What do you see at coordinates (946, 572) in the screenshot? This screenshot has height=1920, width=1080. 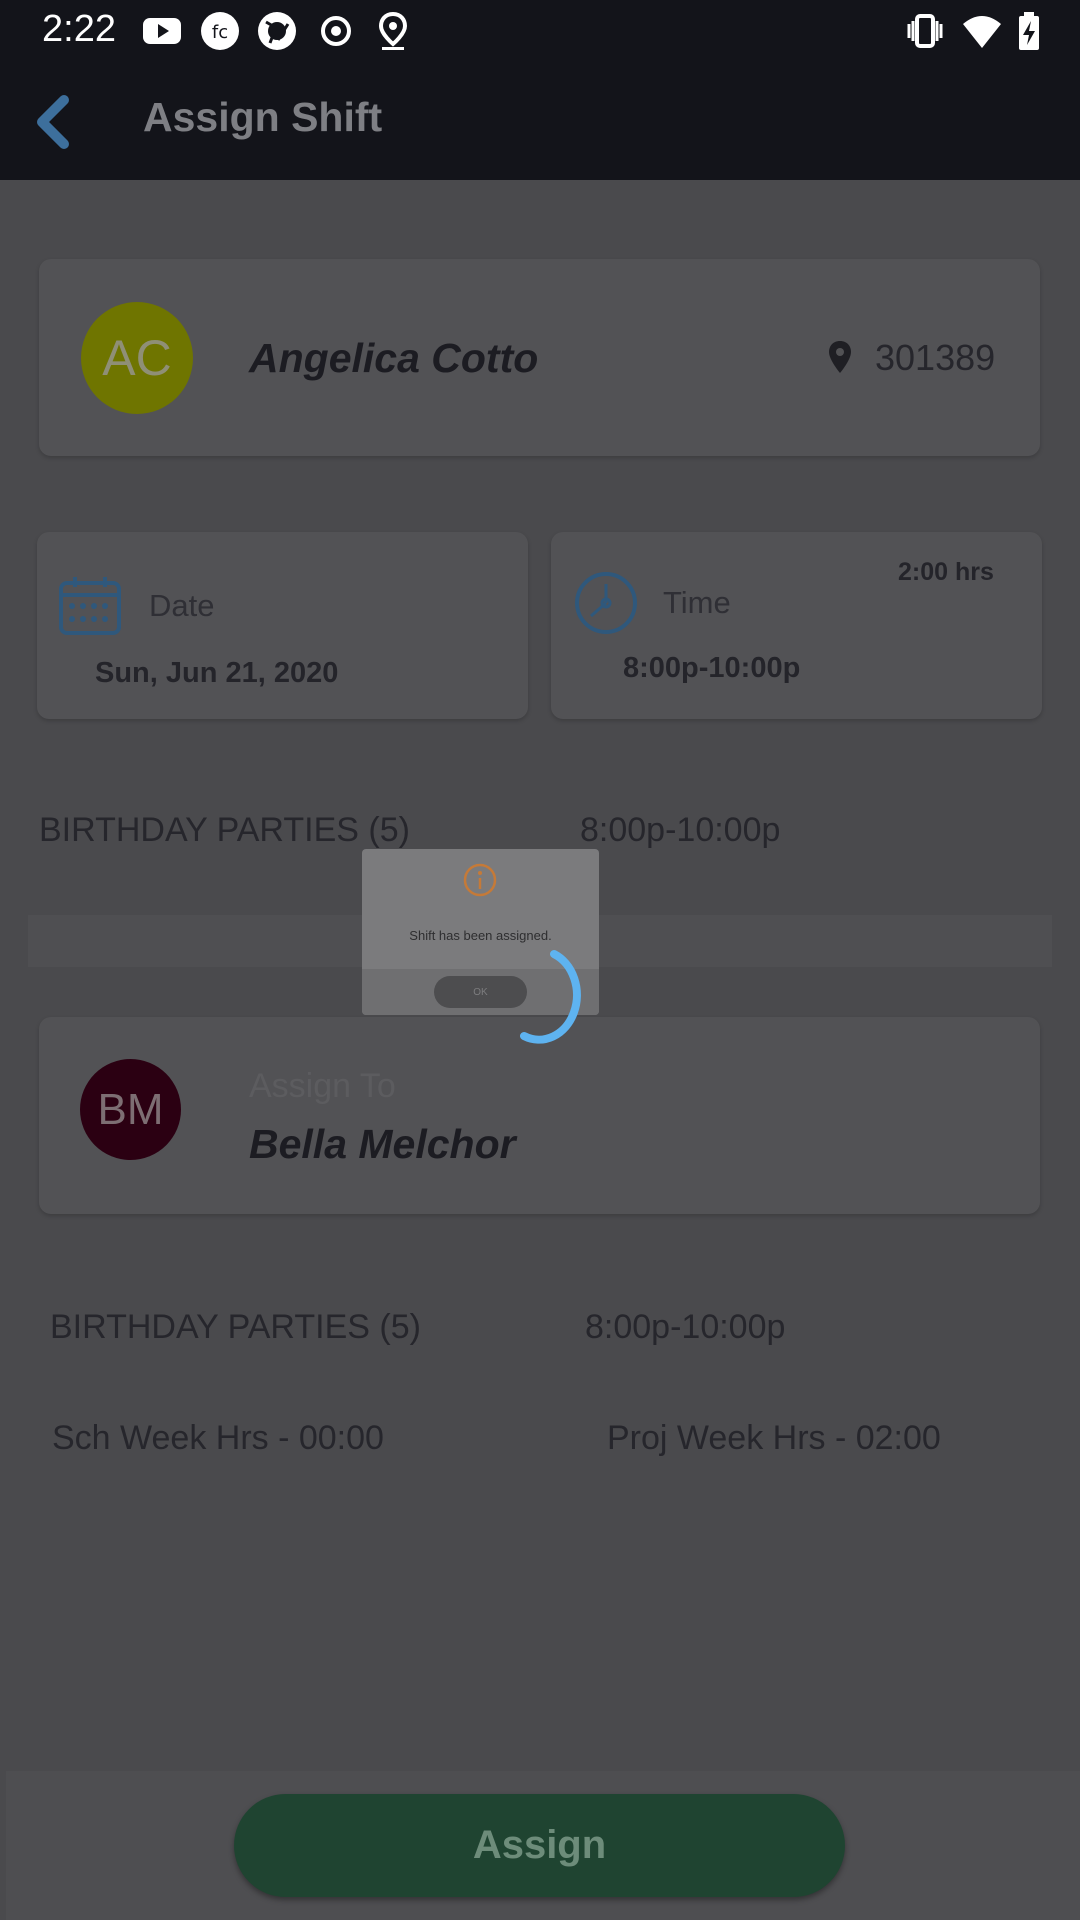 I see `time-duration: 2:00 hrs` at bounding box center [946, 572].